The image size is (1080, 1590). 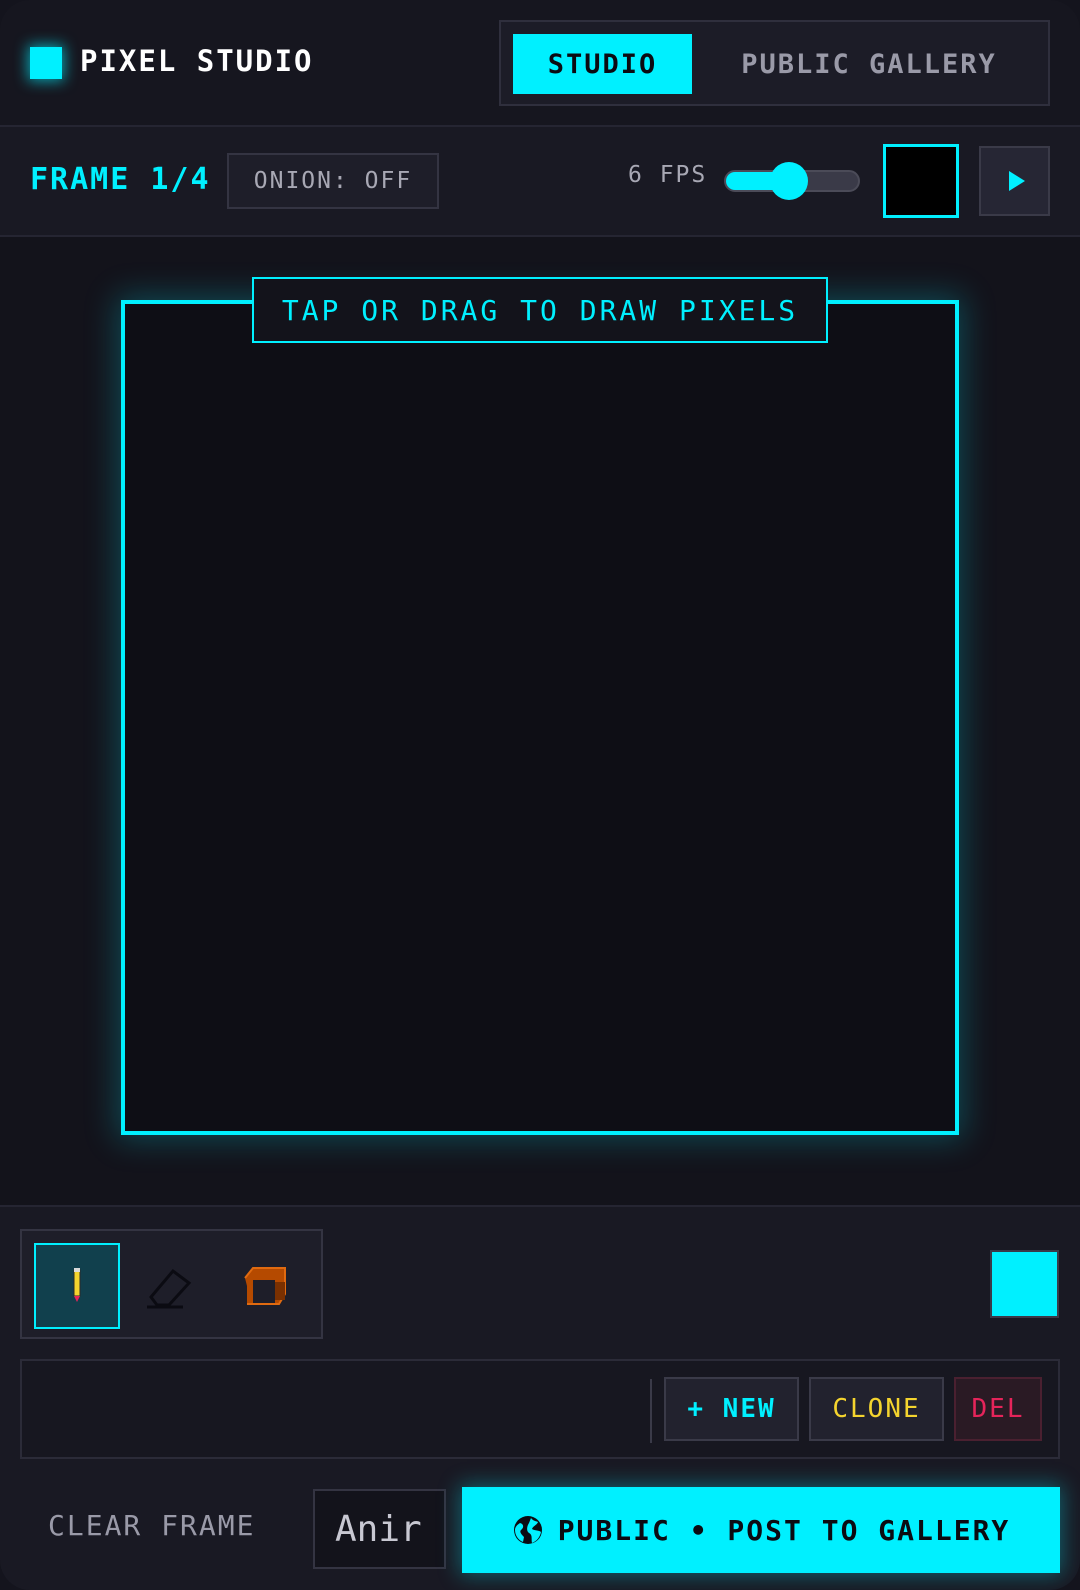 I want to click on tab-bar: STUDIO PUBLIC GALLERY, so click(x=774, y=63).